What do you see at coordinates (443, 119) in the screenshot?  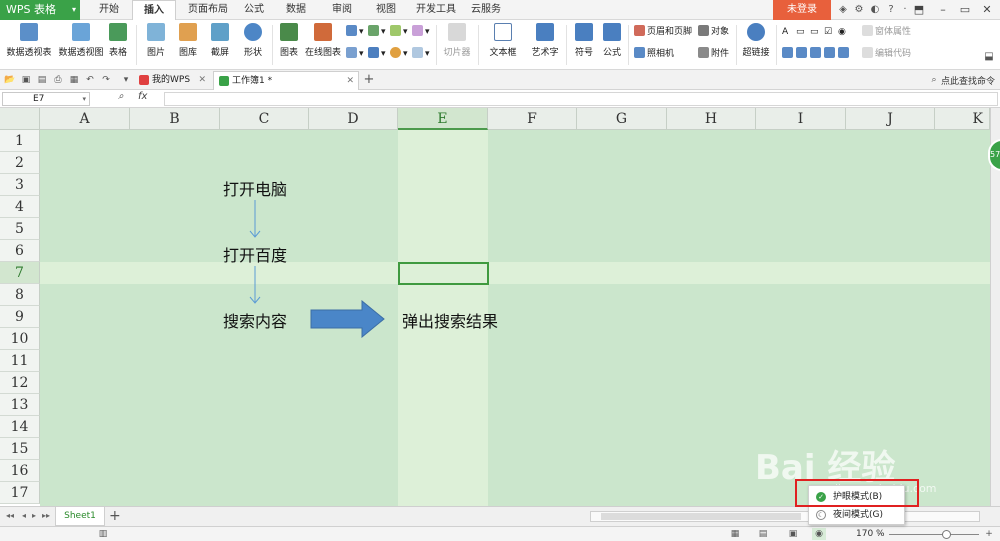 I see `column-header-e: E` at bounding box center [443, 119].